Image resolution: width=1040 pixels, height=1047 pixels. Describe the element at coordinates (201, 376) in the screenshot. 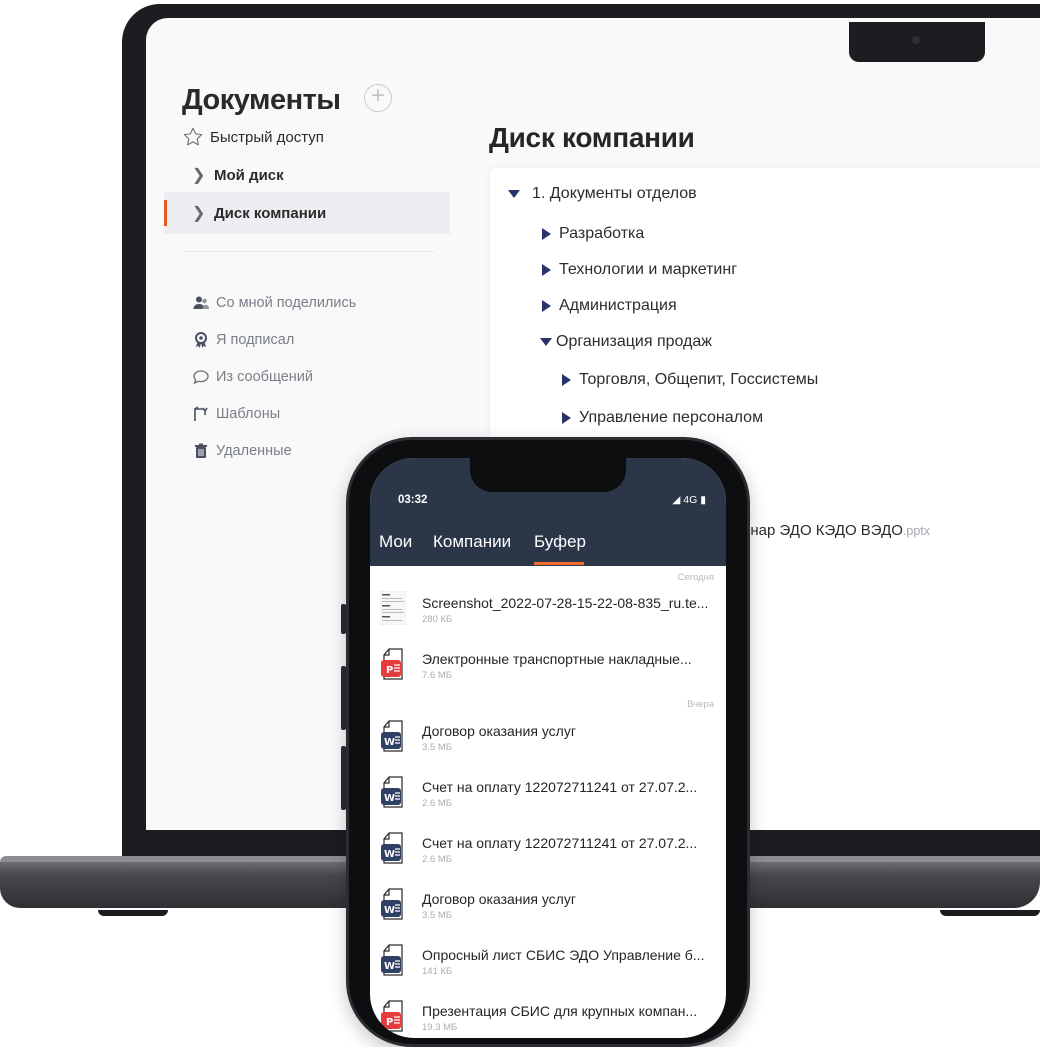

I see `chat-icon` at that location.